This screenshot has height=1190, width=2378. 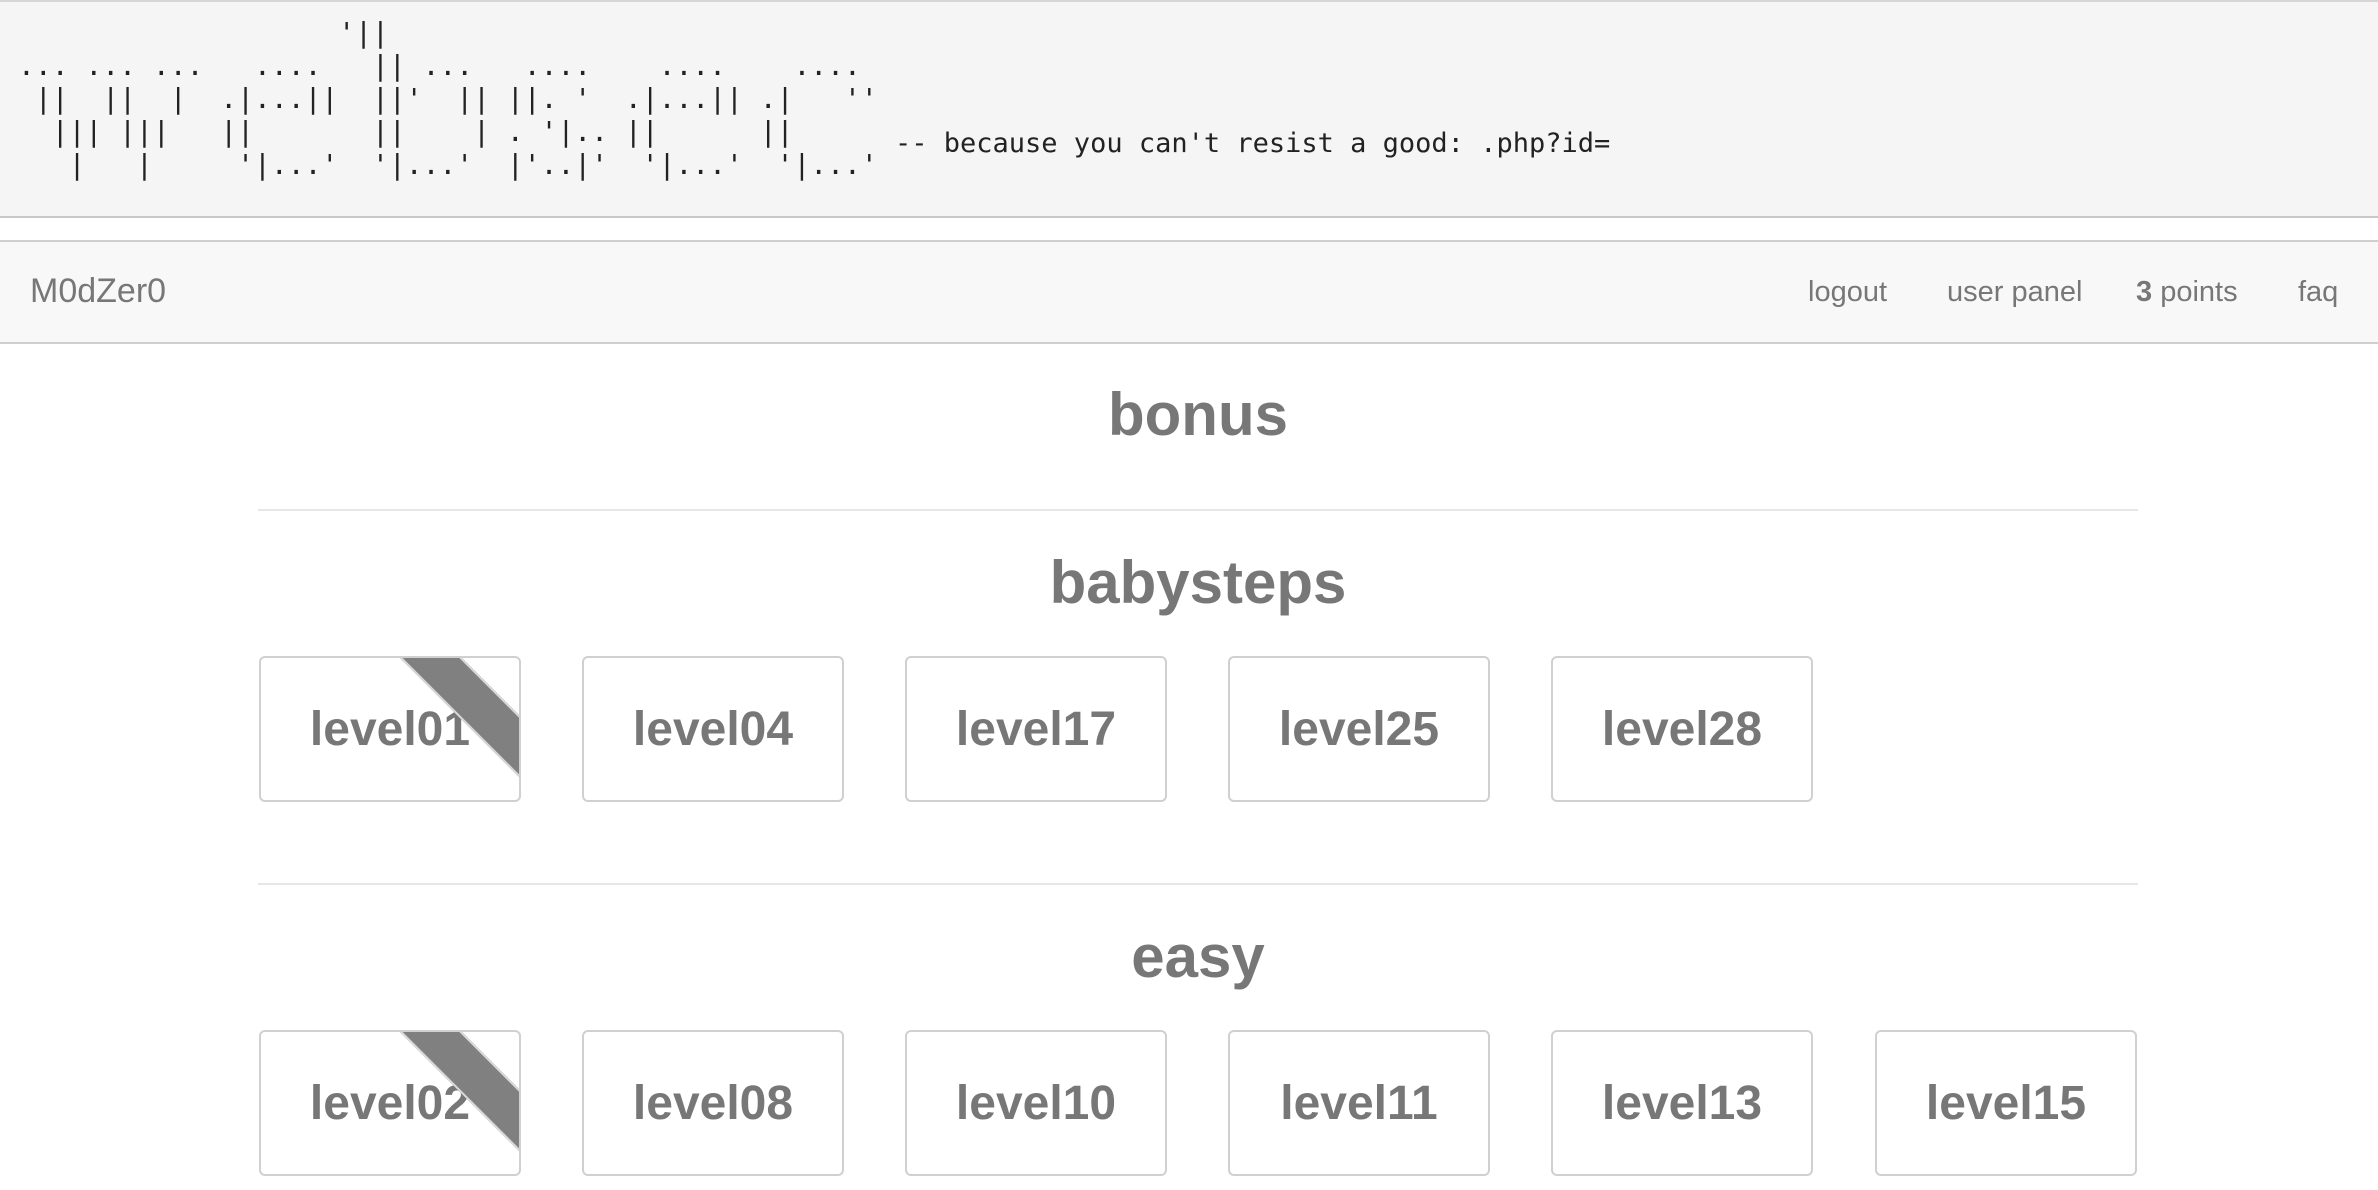 I want to click on level-label: level28, so click(x=1682, y=729).